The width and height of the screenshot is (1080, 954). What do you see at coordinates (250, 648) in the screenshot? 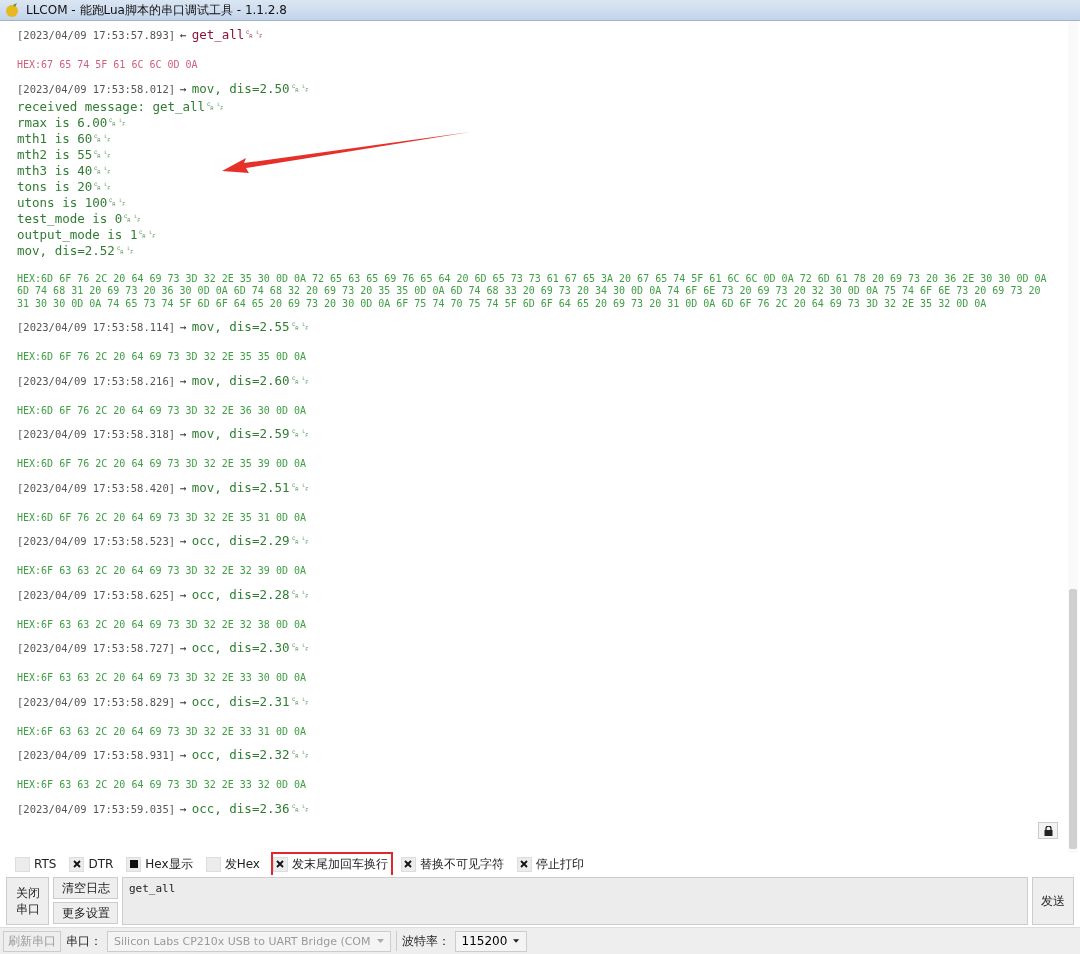
I see `log-message: occ, dis=2.30␍␊` at bounding box center [250, 648].